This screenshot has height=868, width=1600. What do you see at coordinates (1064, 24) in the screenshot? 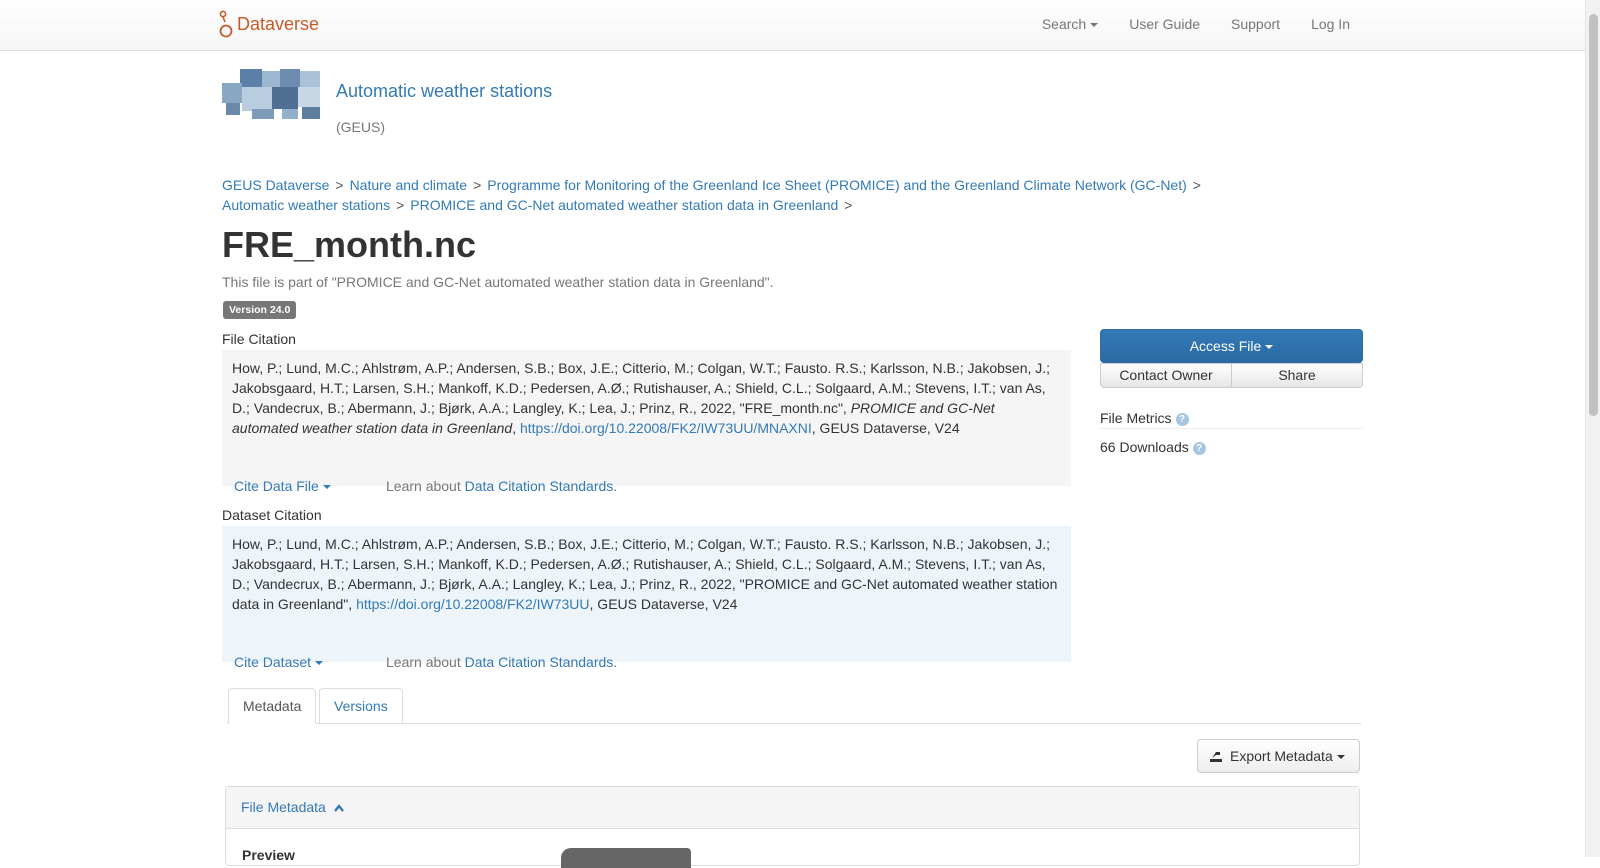
I see `nav-search-label: Search` at bounding box center [1064, 24].